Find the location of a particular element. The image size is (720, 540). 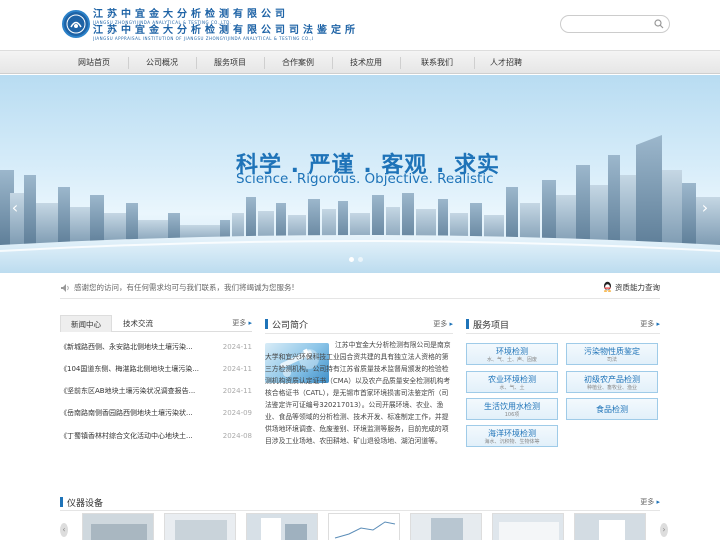

tab-news-center: 新闻中心 is located at coordinates (86, 323).